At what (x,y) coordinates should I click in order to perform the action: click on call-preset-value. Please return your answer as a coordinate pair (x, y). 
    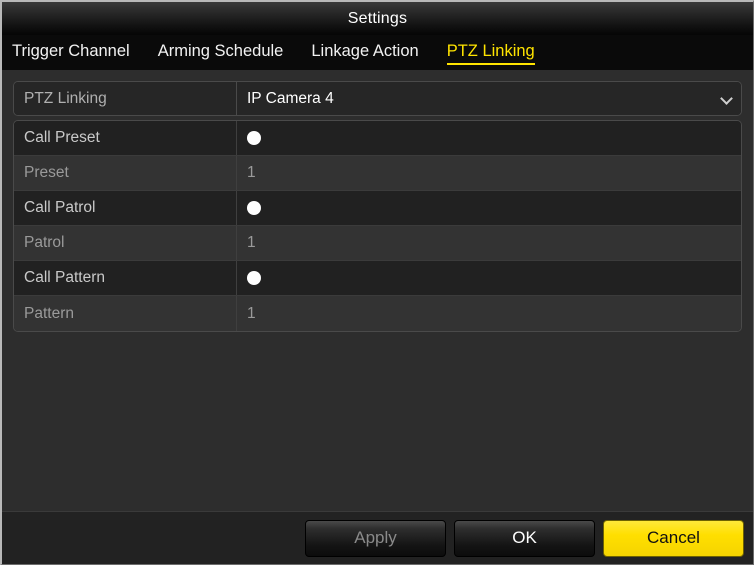
    Looking at the image, I should click on (489, 138).